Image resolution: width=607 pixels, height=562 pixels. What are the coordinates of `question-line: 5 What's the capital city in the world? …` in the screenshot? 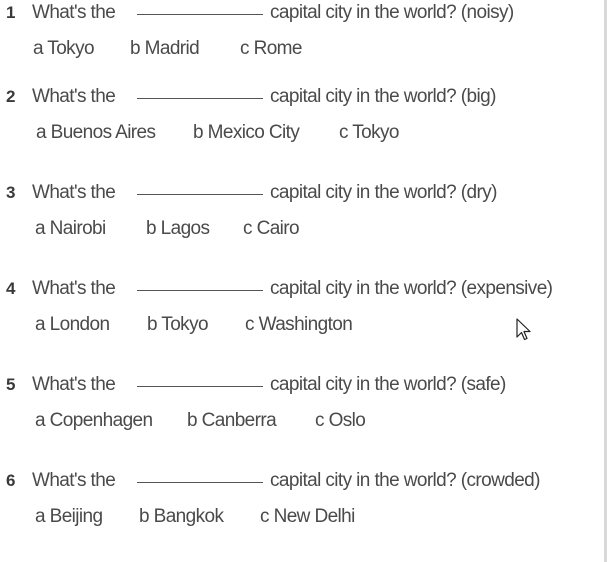 It's located at (253, 387).